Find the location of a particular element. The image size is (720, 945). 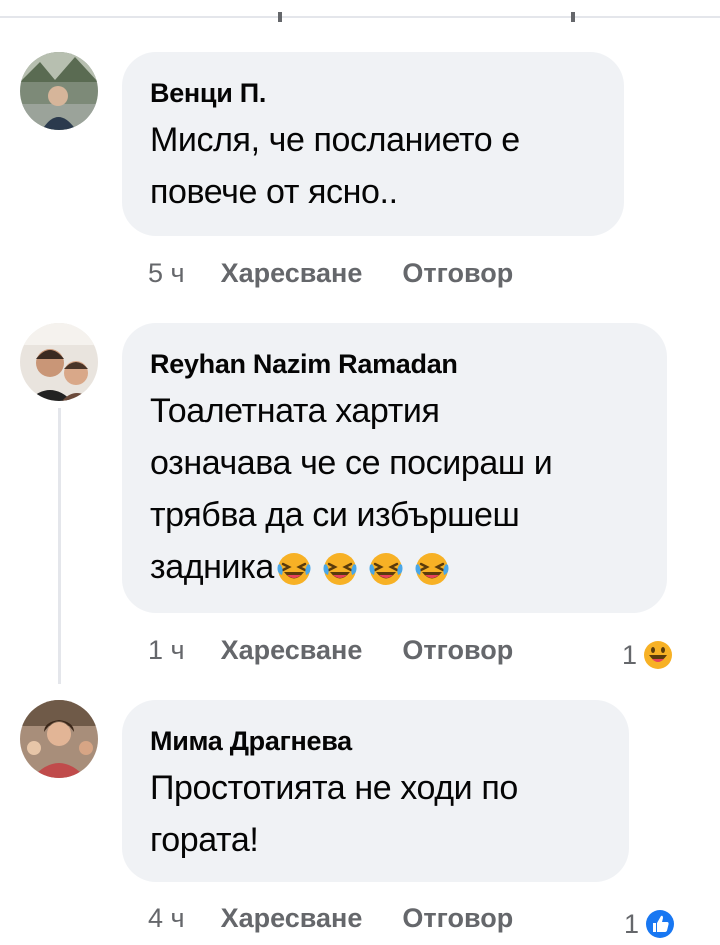

comment-text-line: Мисля, че посланието е is located at coordinates (335, 140).